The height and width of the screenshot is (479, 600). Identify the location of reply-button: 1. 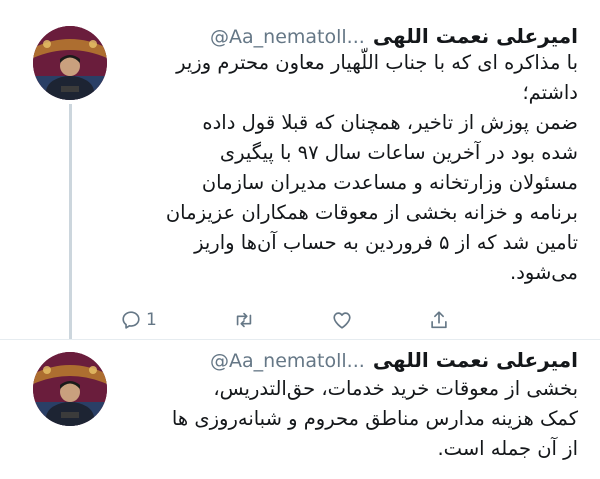
(138, 320).